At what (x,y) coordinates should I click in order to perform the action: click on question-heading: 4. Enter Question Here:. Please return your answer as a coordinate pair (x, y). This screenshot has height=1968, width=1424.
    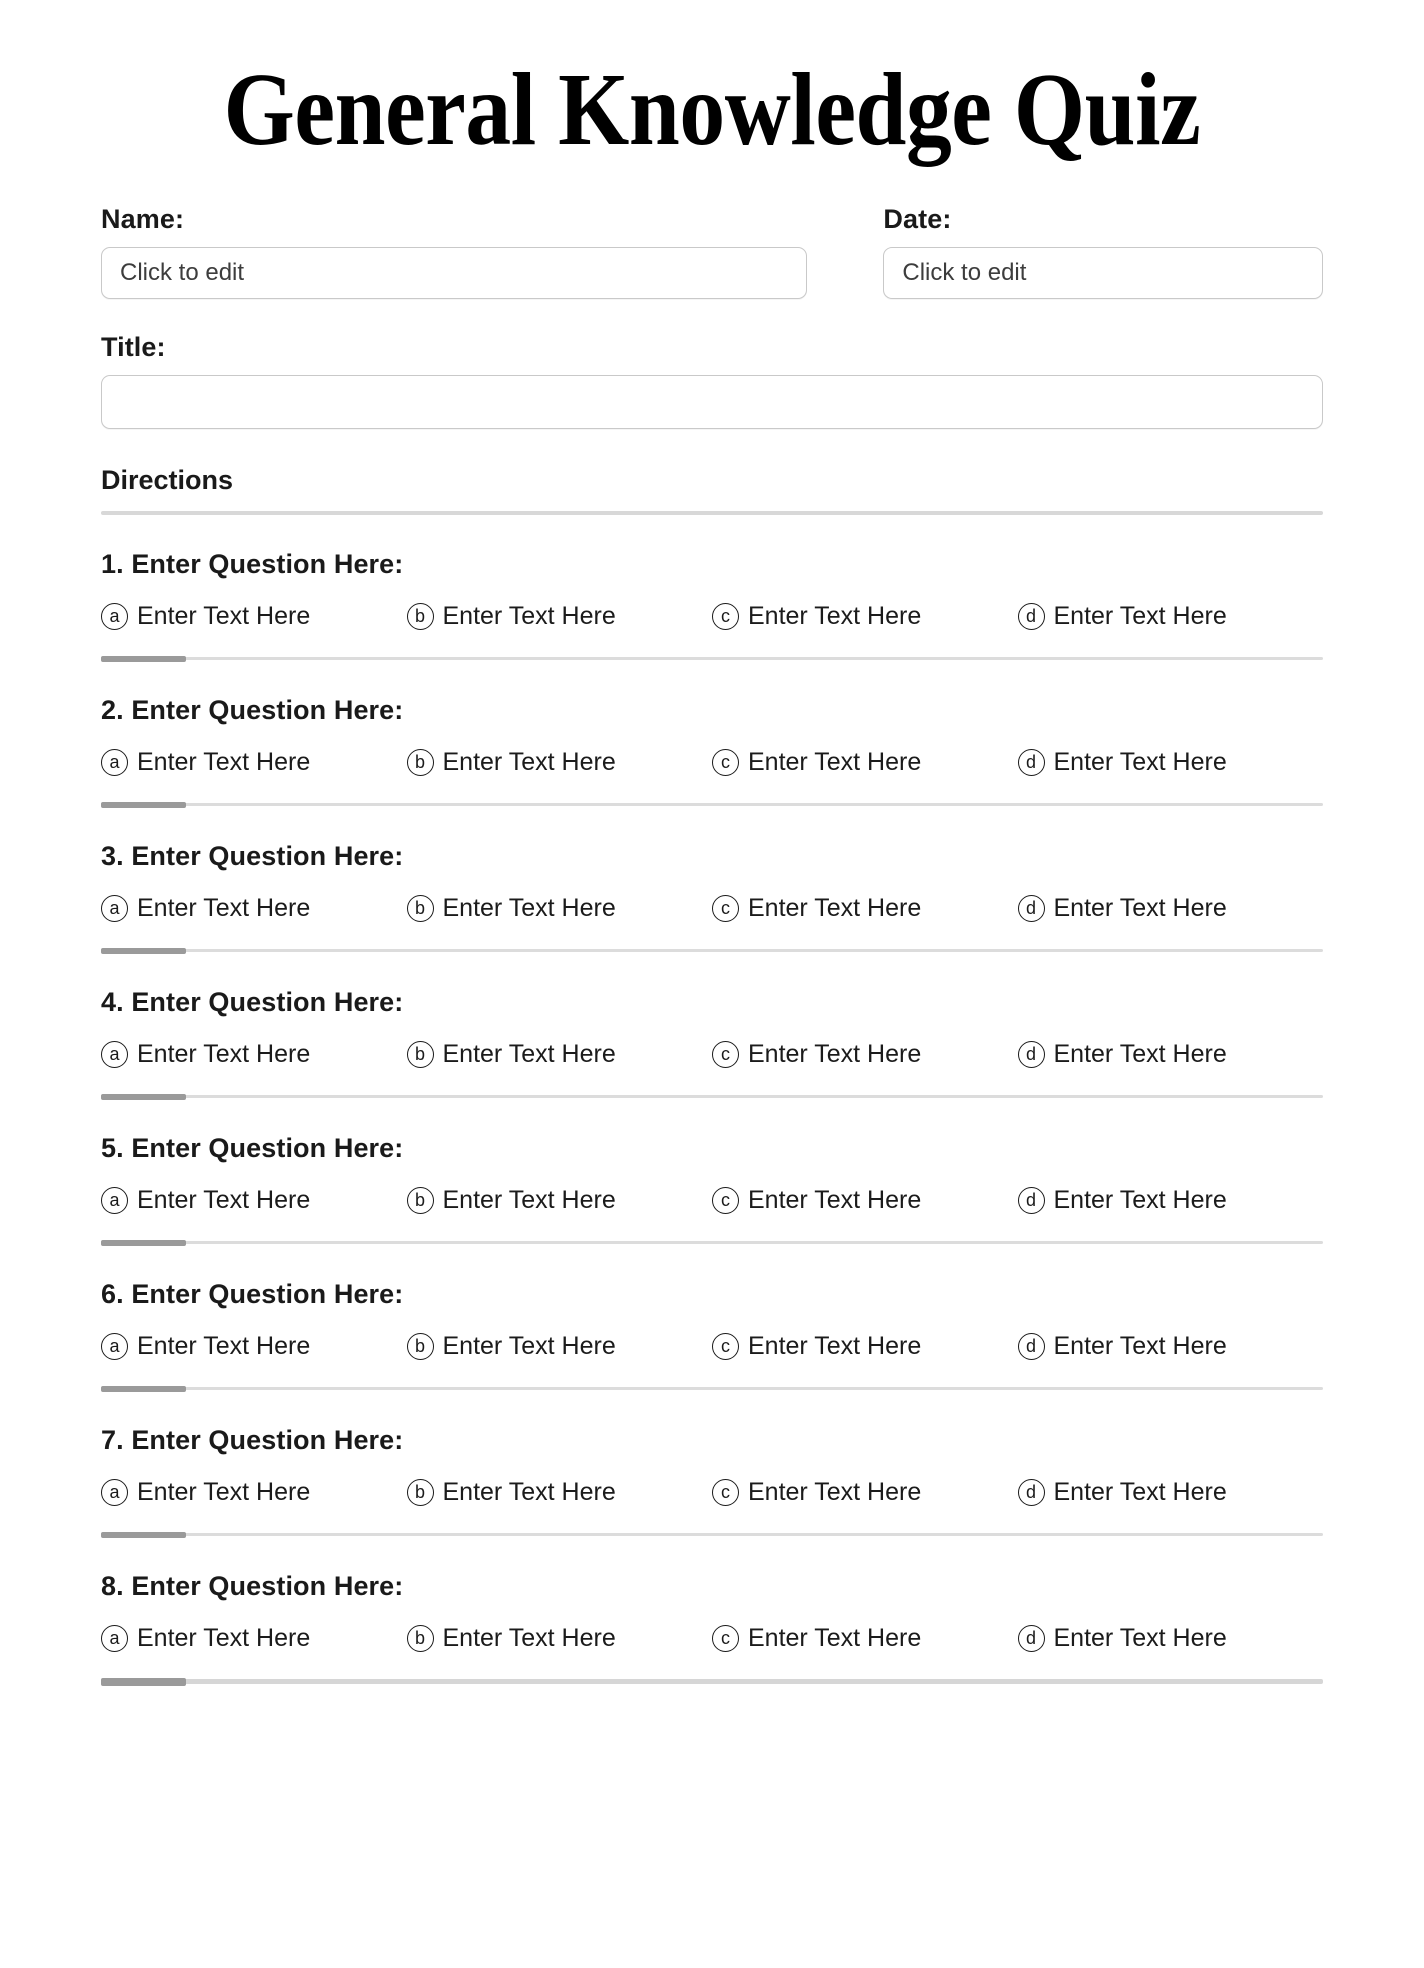
    Looking at the image, I should click on (712, 1002).